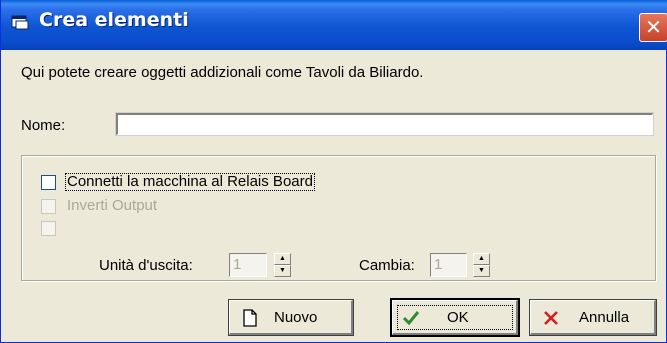  What do you see at coordinates (604, 317) in the screenshot?
I see `cancel-button-label: Annulla` at bounding box center [604, 317].